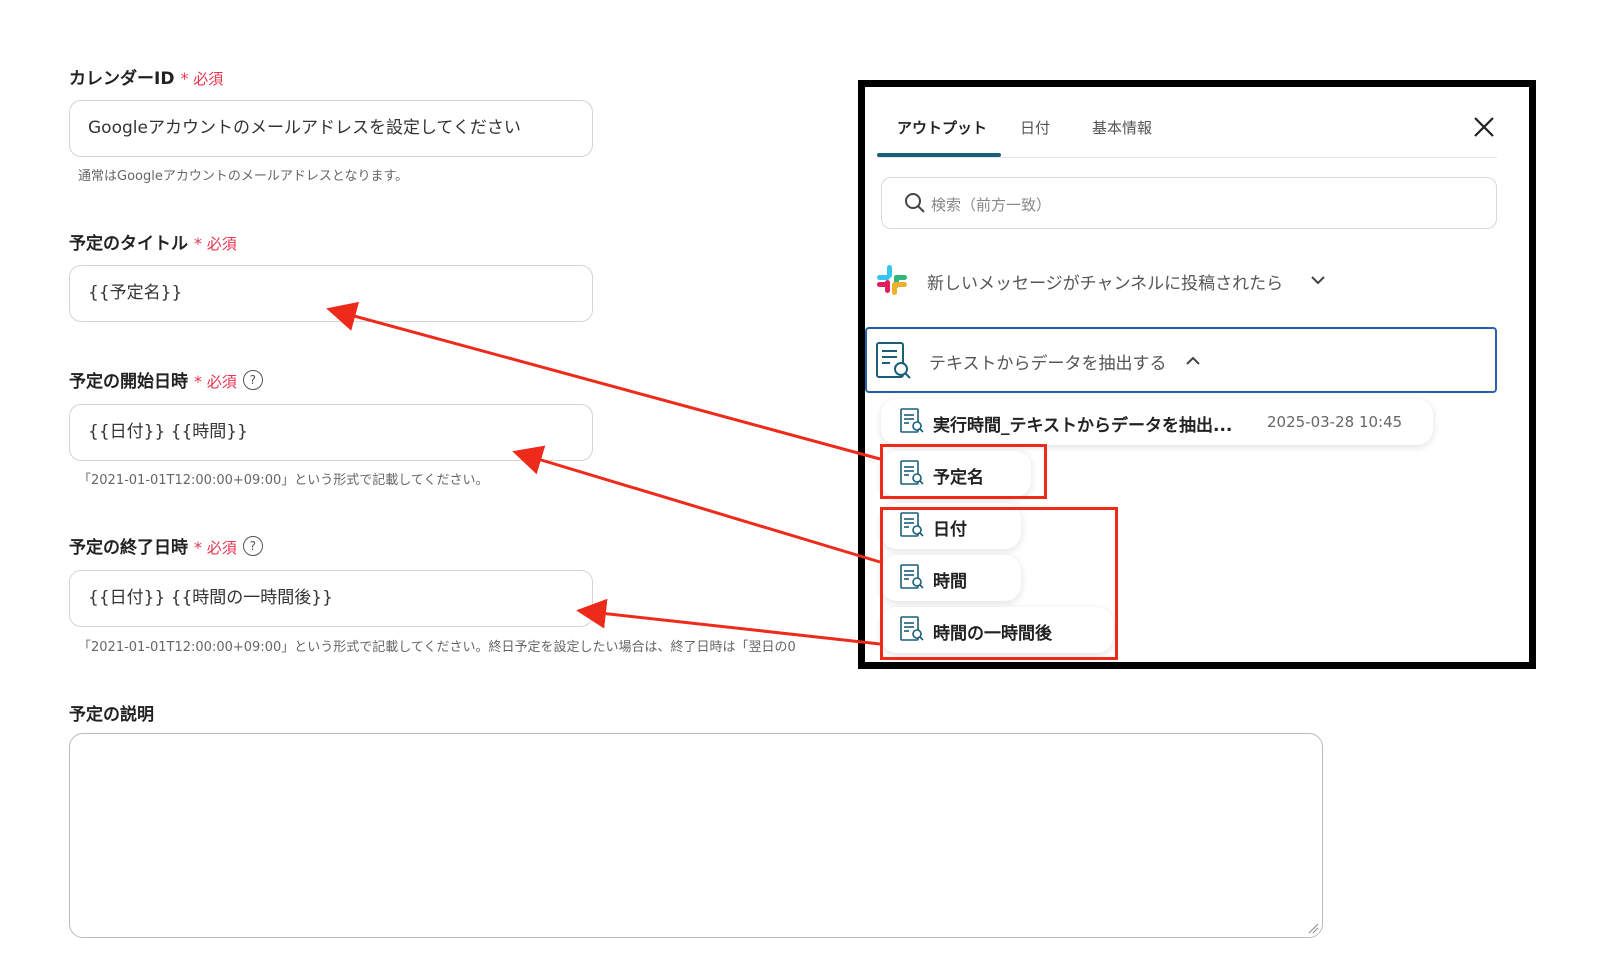 This screenshot has width=1600, height=959. Describe the element at coordinates (146, 79) in the screenshot. I see `calendar-id-label: カレンダーID * 必須` at that location.